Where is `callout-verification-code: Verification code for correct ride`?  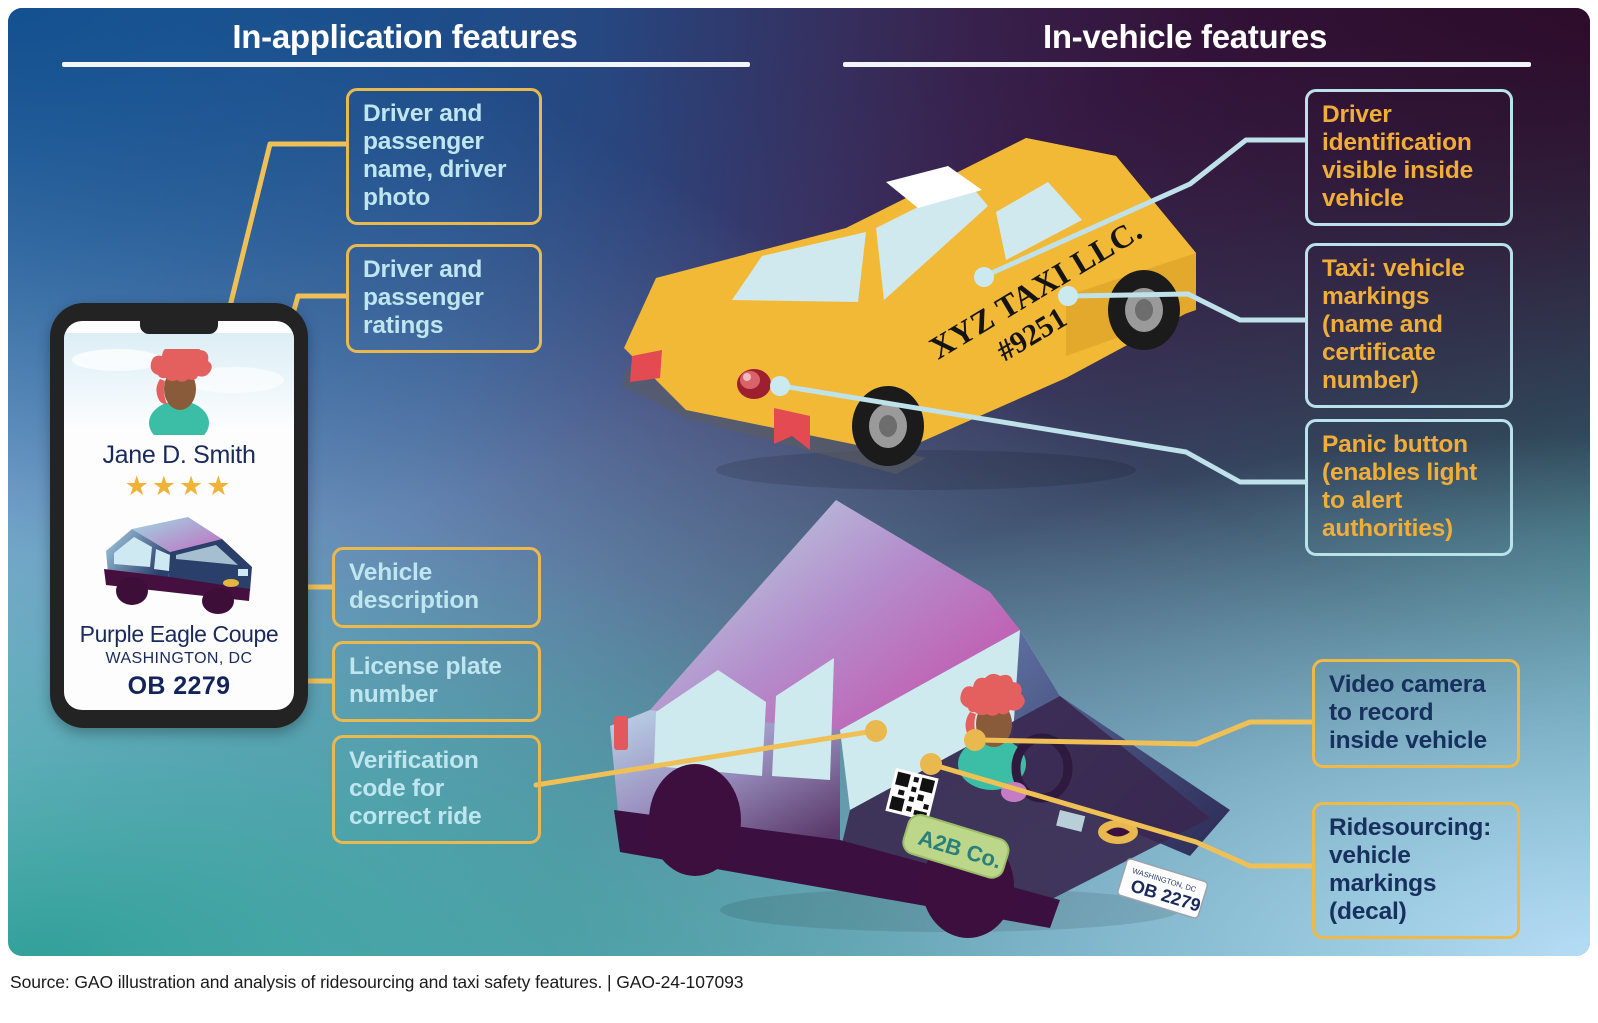
callout-verification-code: Verification code for correct ride is located at coordinates (436, 789).